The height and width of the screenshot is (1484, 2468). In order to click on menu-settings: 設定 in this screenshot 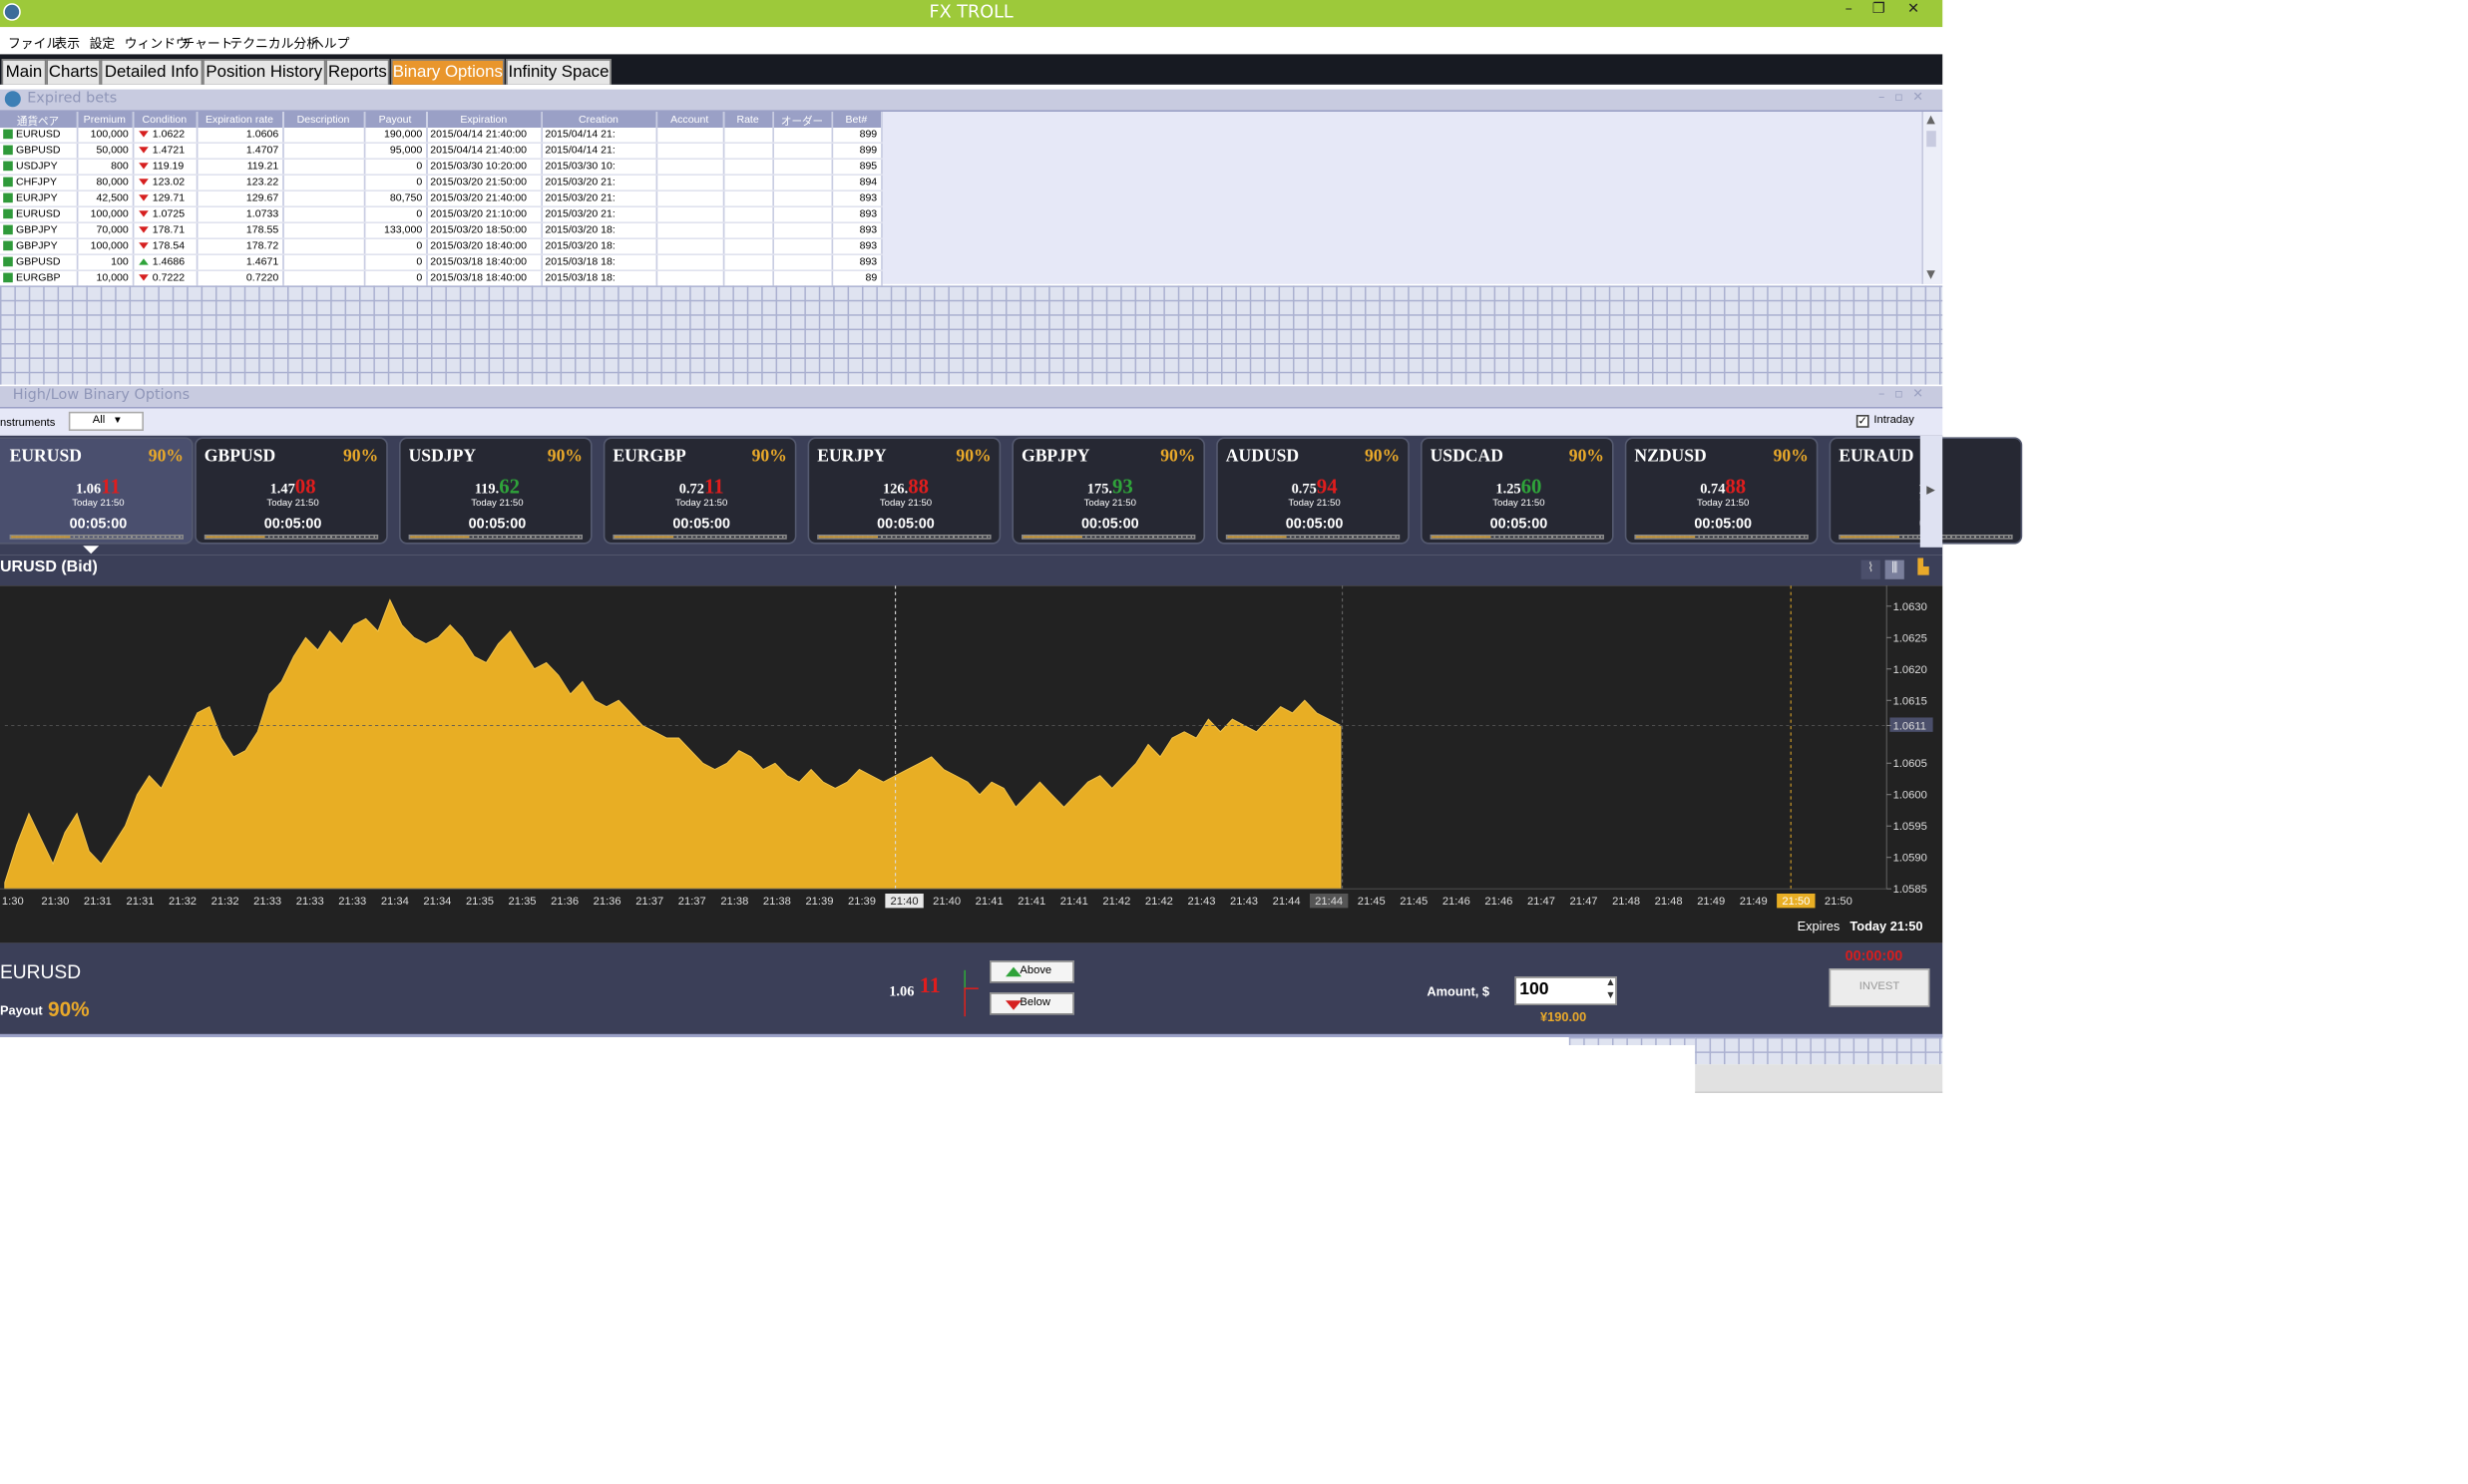, I will do `click(103, 44)`.